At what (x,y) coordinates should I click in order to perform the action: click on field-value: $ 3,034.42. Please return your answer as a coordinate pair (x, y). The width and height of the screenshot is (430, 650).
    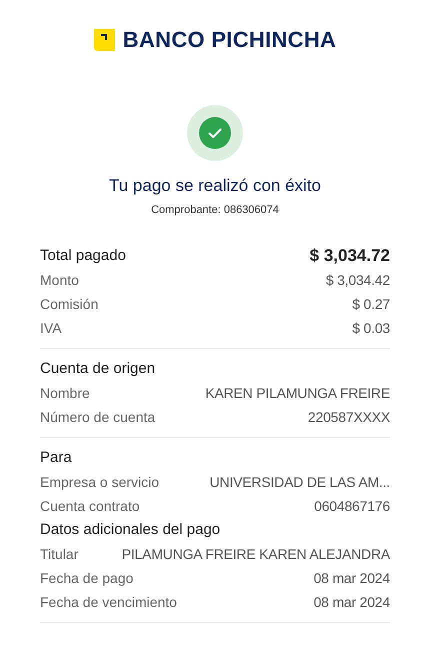
    Looking at the image, I should click on (358, 280).